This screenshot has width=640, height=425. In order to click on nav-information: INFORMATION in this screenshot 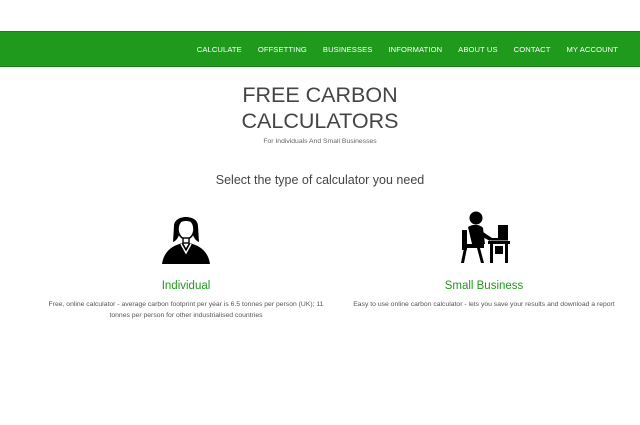, I will do `click(415, 49)`.